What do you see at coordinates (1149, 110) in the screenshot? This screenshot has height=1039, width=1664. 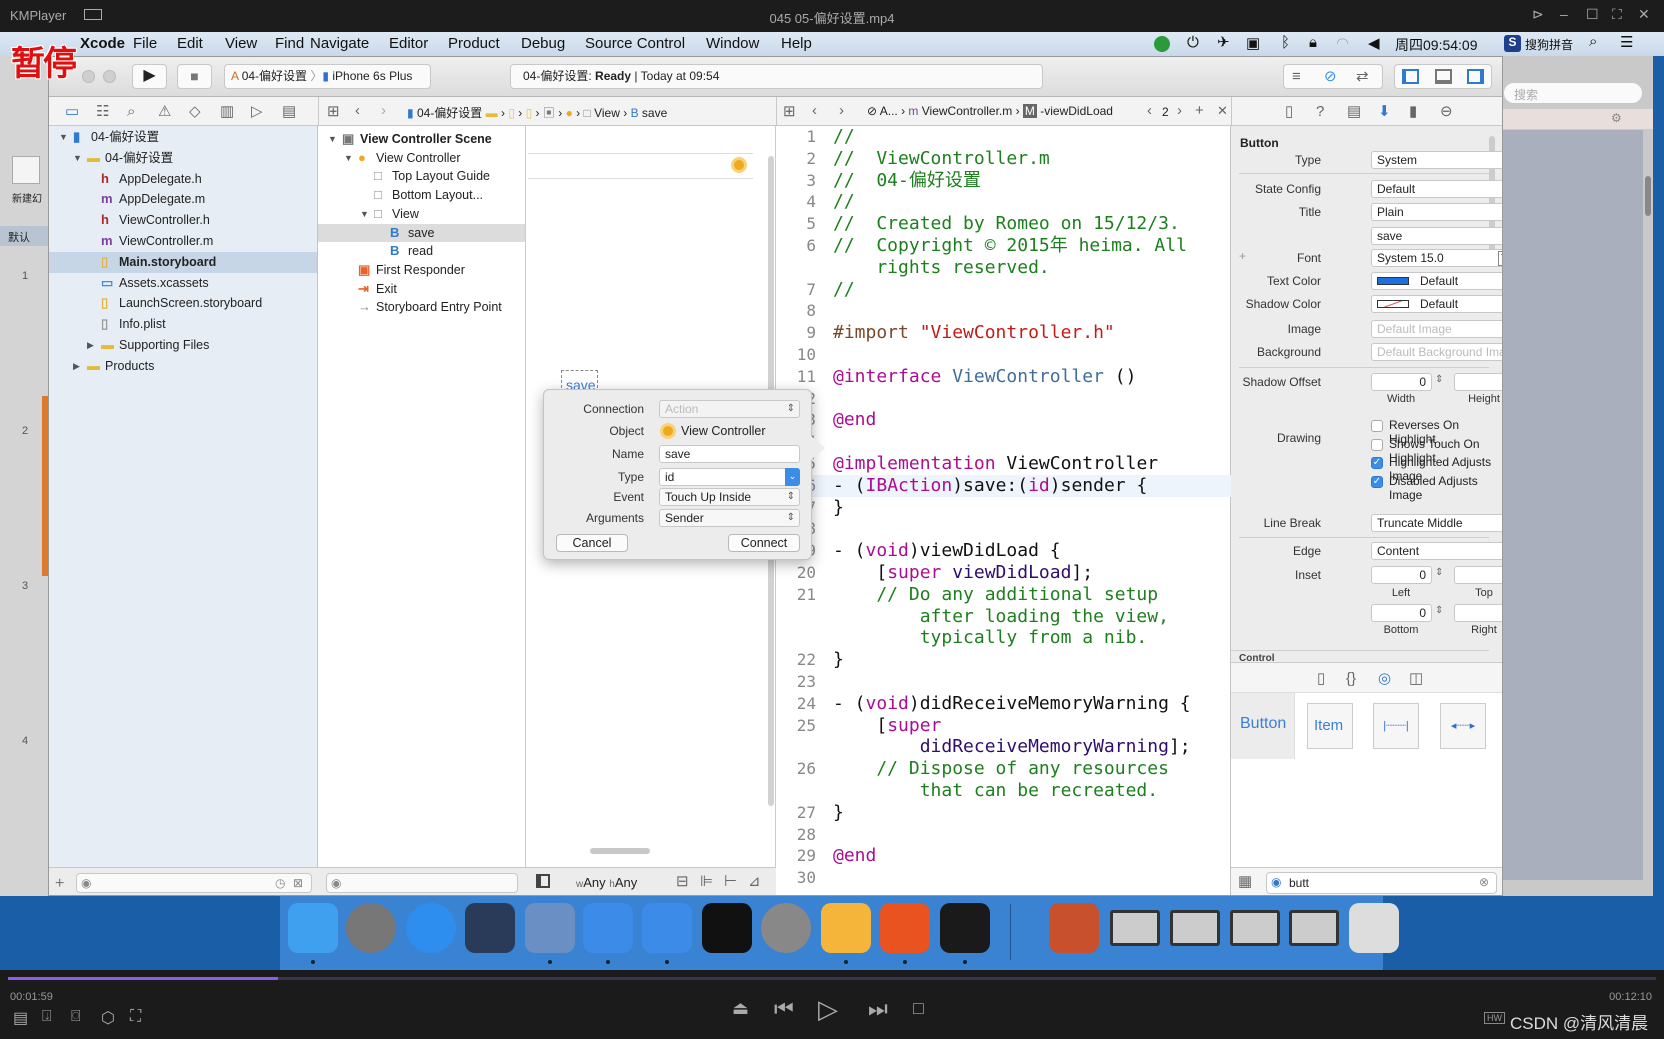 I see `previous-counterpart-icon: ‹` at bounding box center [1149, 110].